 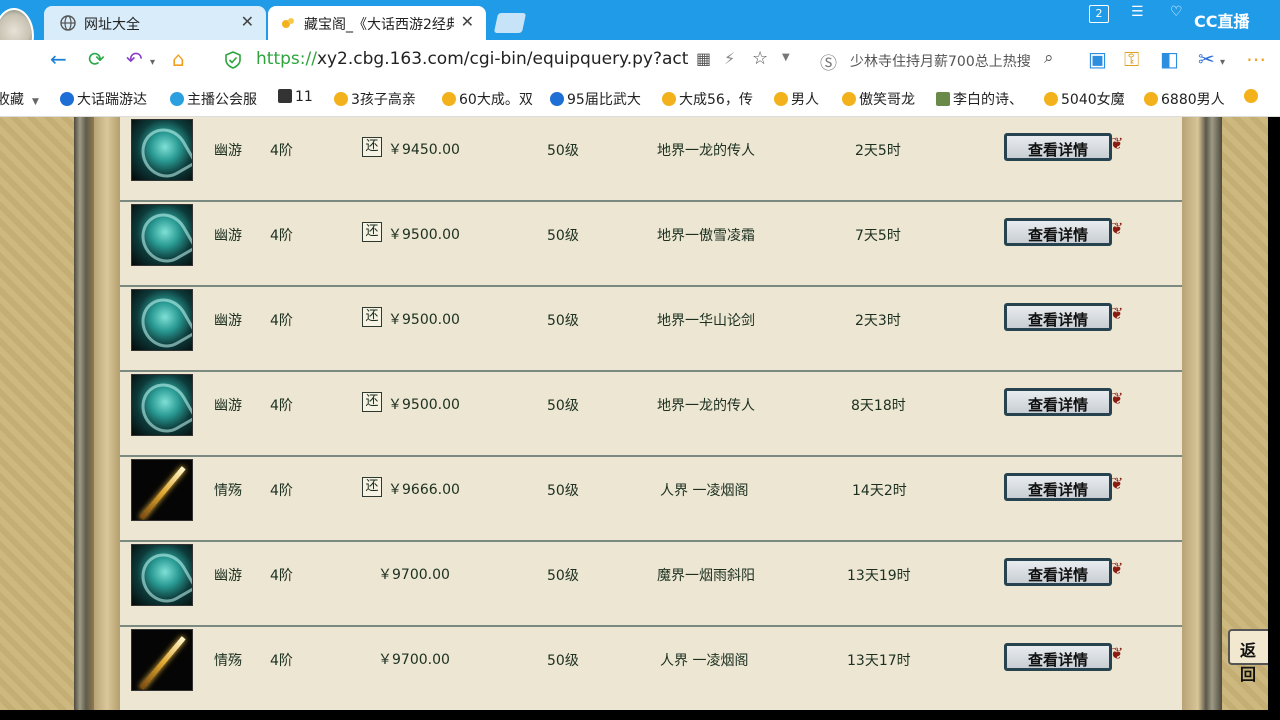 I want to click on bookmark-item: 大成56，传, so click(x=707, y=99).